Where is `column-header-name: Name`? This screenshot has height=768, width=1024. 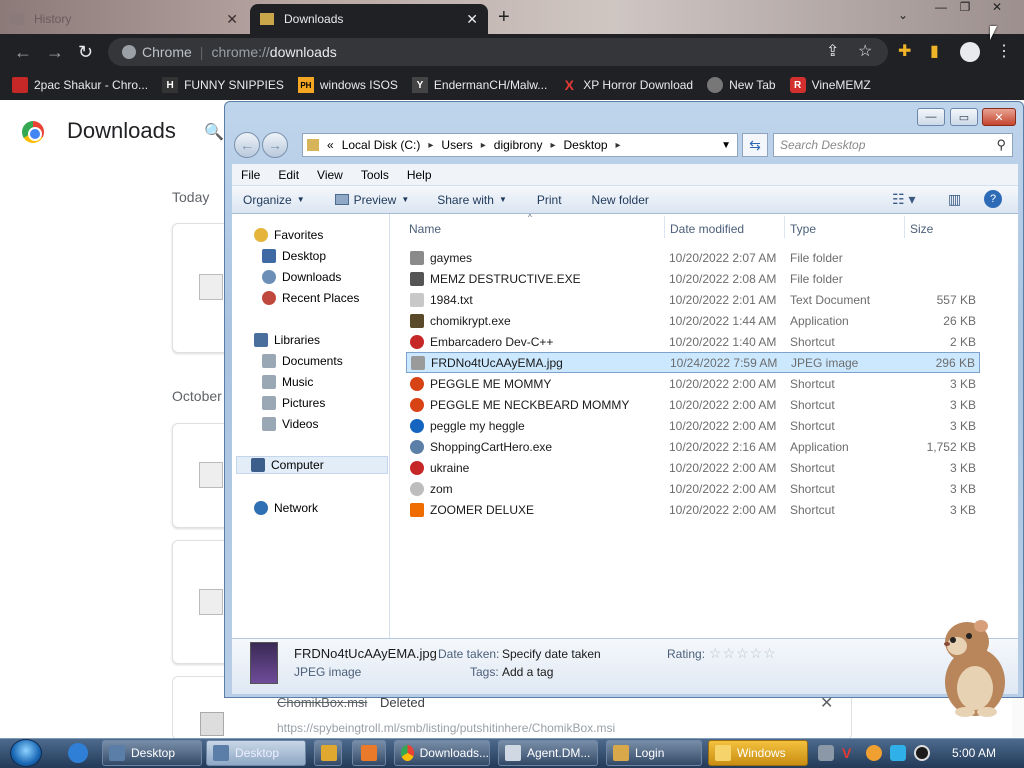 column-header-name: Name is located at coordinates (425, 229).